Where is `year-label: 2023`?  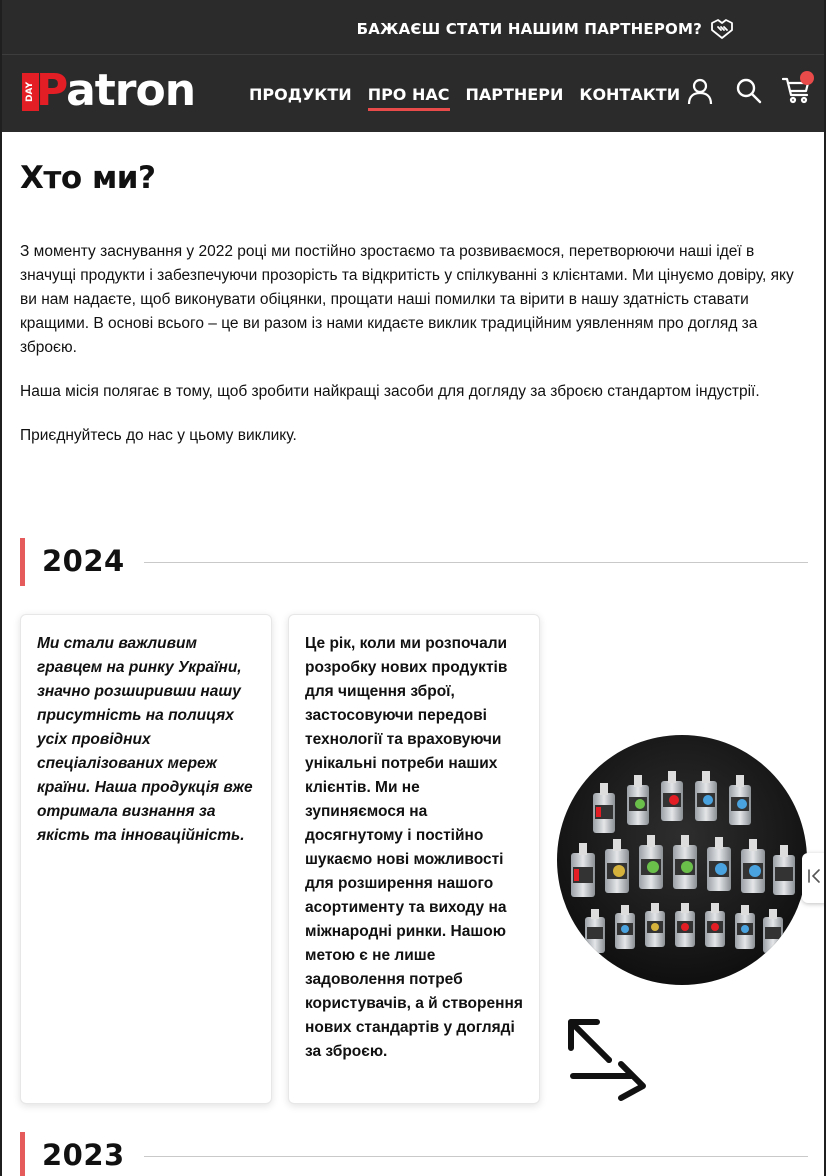 year-label: 2023 is located at coordinates (83, 1155).